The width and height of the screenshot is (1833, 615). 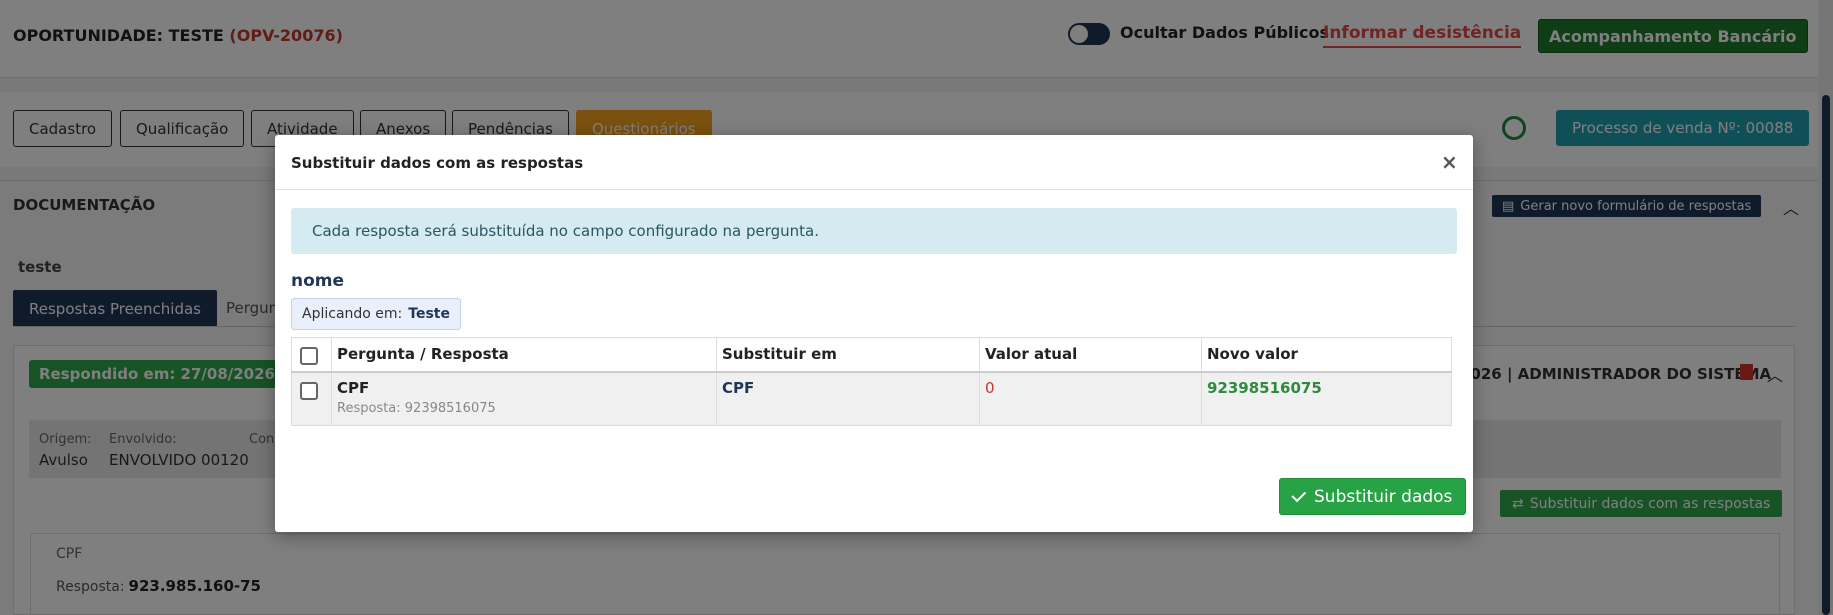 What do you see at coordinates (318, 281) in the screenshot?
I see `field-name: nome` at bounding box center [318, 281].